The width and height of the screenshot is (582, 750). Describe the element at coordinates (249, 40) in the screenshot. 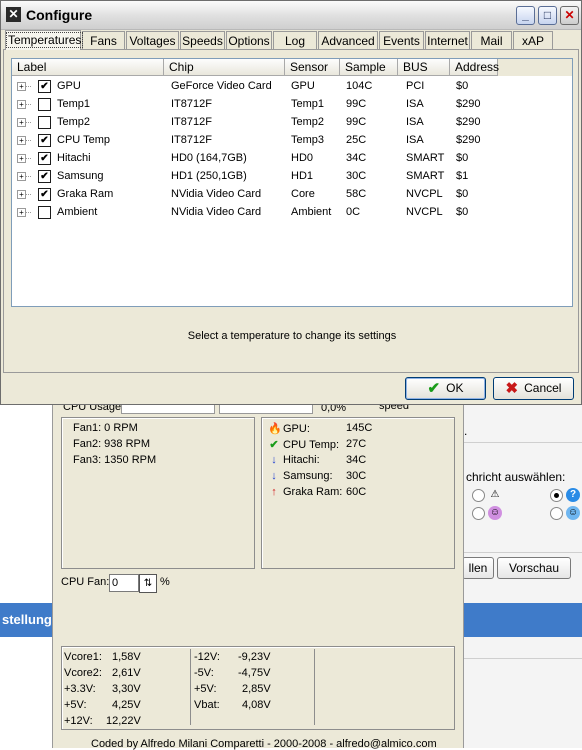

I see `tab-options: Options` at that location.